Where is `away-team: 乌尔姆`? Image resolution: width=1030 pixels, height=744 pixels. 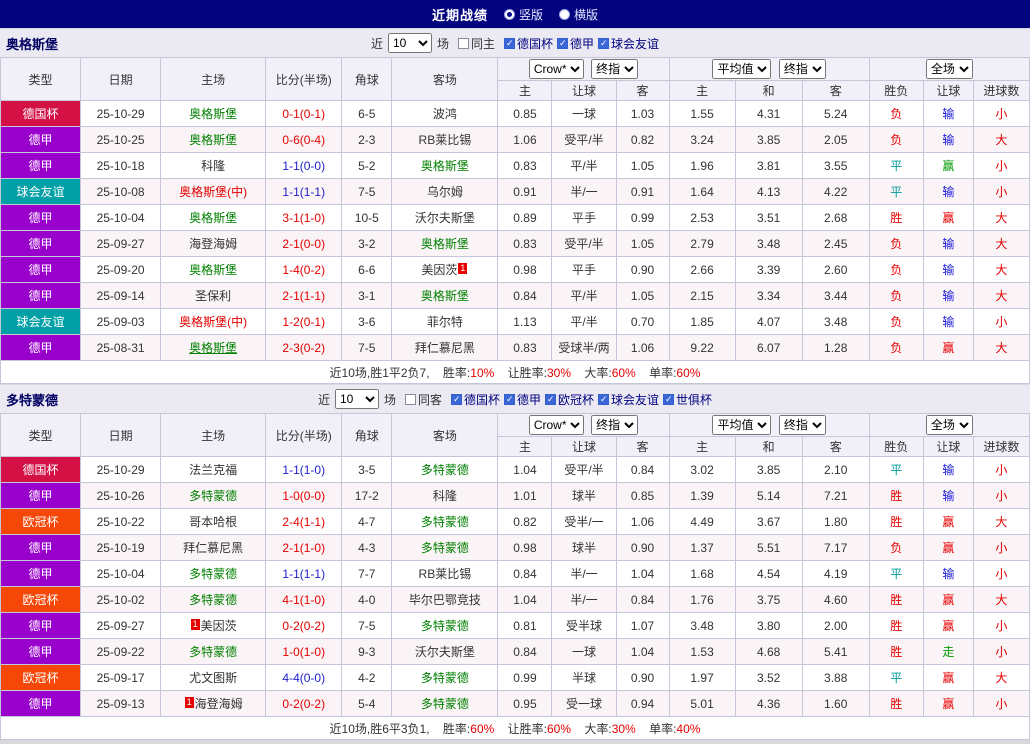
away-team: 乌尔姆 is located at coordinates (445, 192).